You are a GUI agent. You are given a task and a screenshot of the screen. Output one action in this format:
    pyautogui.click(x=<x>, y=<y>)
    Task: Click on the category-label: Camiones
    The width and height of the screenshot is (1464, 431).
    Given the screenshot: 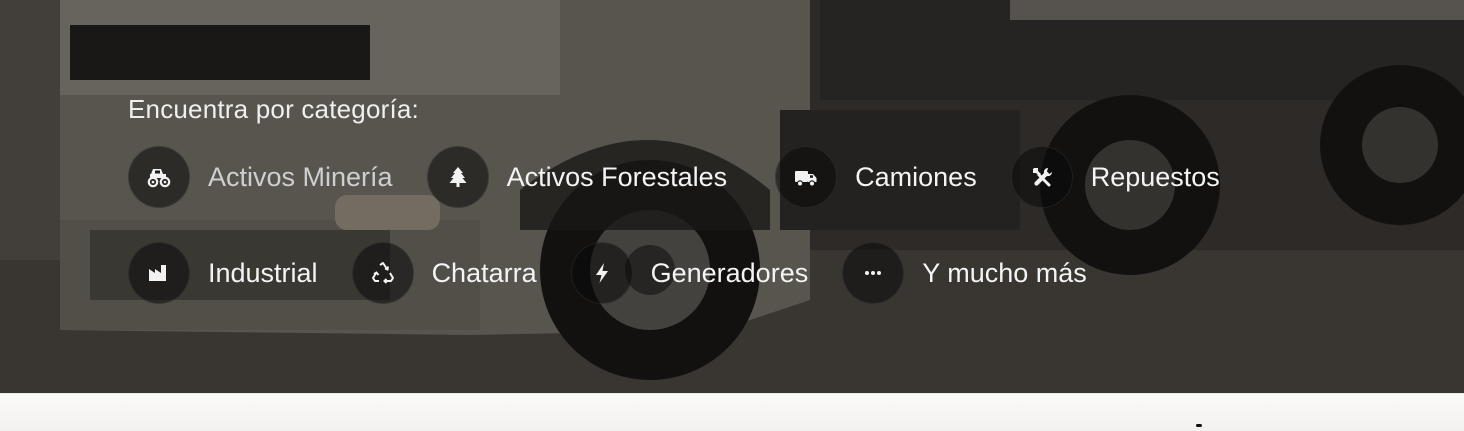 What is the action you would take?
    pyautogui.click(x=916, y=177)
    